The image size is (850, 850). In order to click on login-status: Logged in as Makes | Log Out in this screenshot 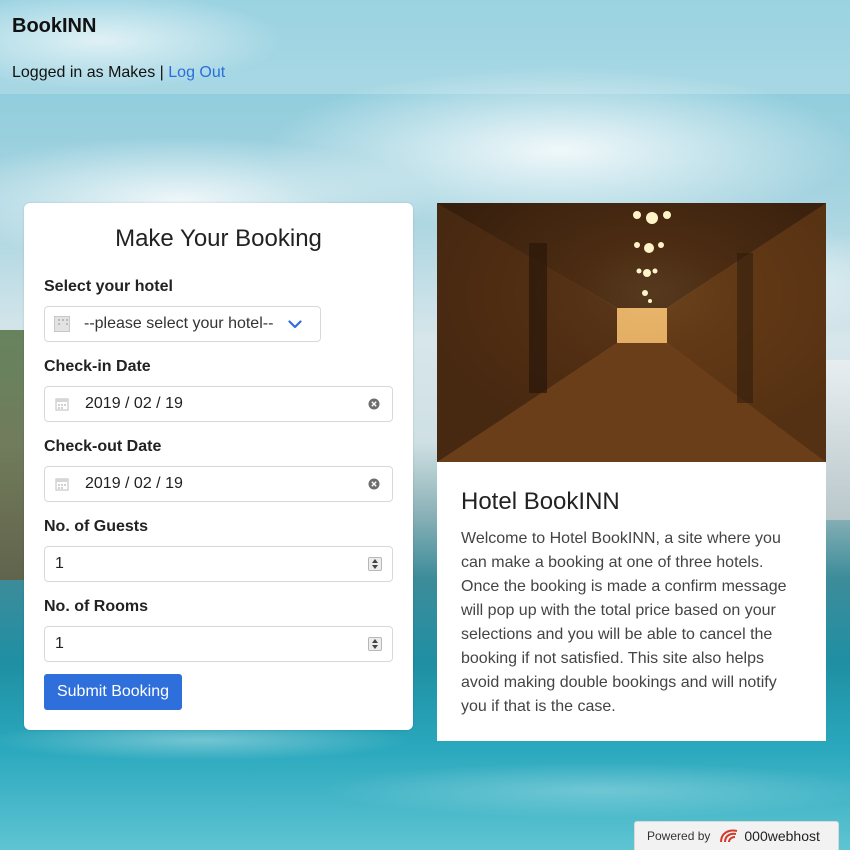, I will do `click(118, 73)`.